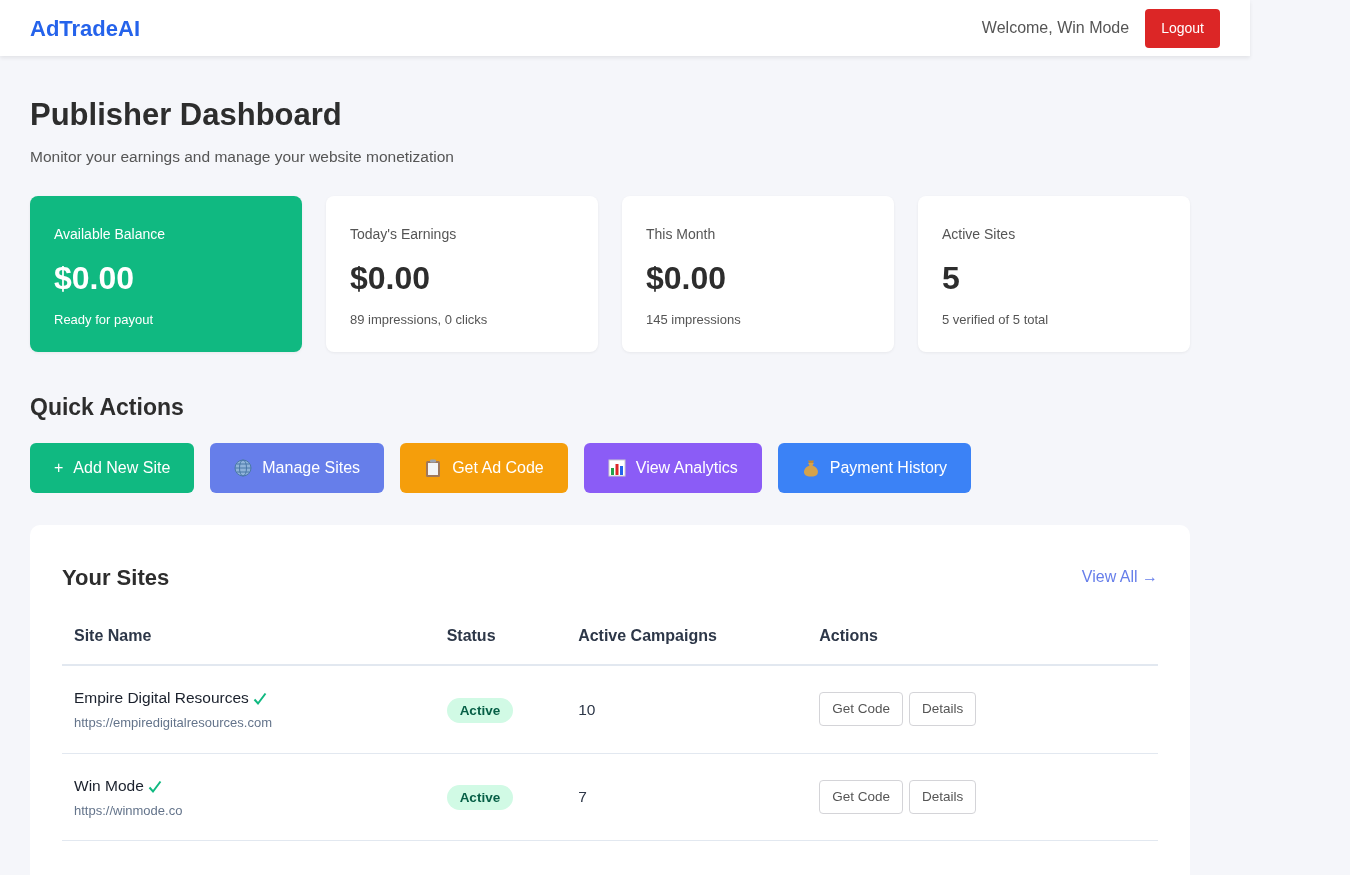 The height and width of the screenshot is (875, 1350). I want to click on stat-label: Available Balance, so click(110, 235).